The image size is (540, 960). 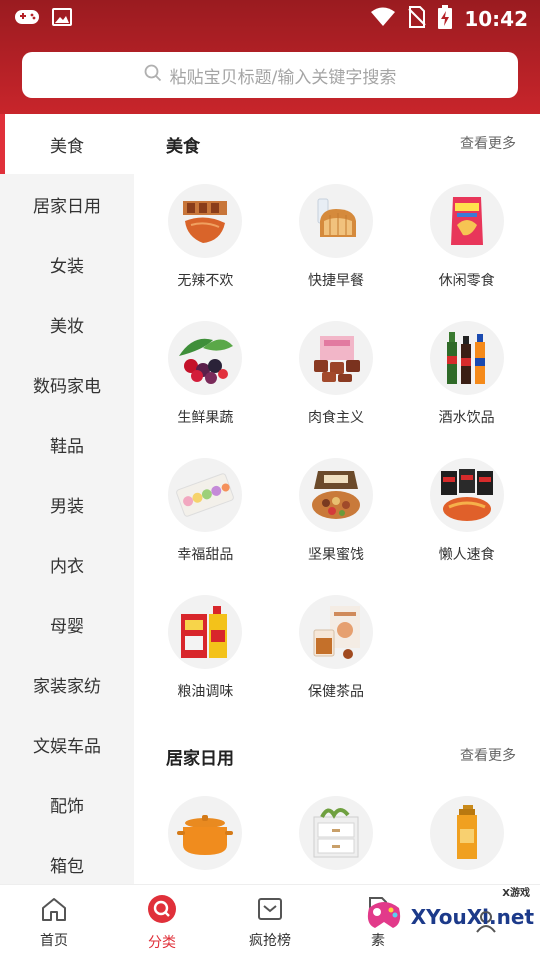 I want to click on tab-rush-ranking: 疯抢榜, so click(x=270, y=922).